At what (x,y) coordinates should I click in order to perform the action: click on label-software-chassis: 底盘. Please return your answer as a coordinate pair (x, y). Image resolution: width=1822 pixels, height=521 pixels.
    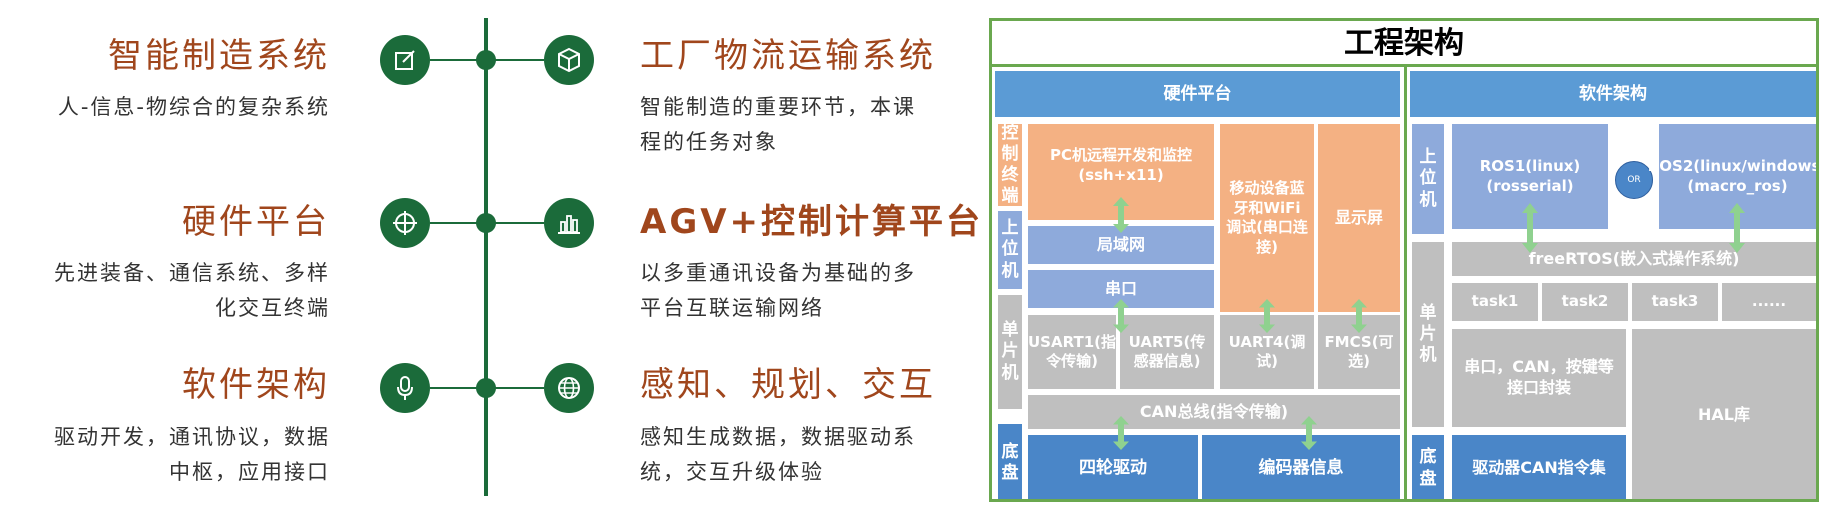
    Looking at the image, I should click on (1428, 467).